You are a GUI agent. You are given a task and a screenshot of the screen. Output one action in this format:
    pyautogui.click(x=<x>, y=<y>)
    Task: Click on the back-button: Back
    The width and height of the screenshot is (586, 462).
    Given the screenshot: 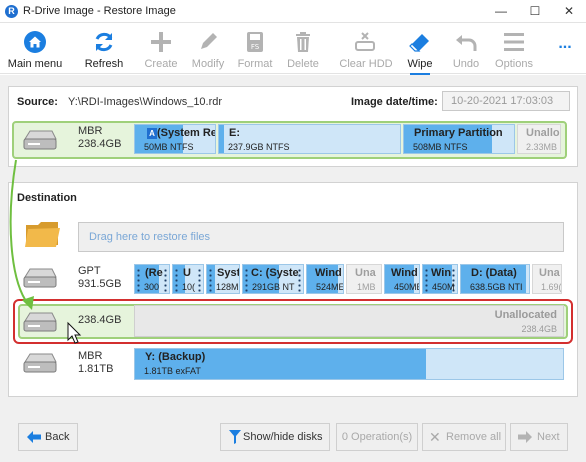 What is the action you would take?
    pyautogui.click(x=48, y=437)
    